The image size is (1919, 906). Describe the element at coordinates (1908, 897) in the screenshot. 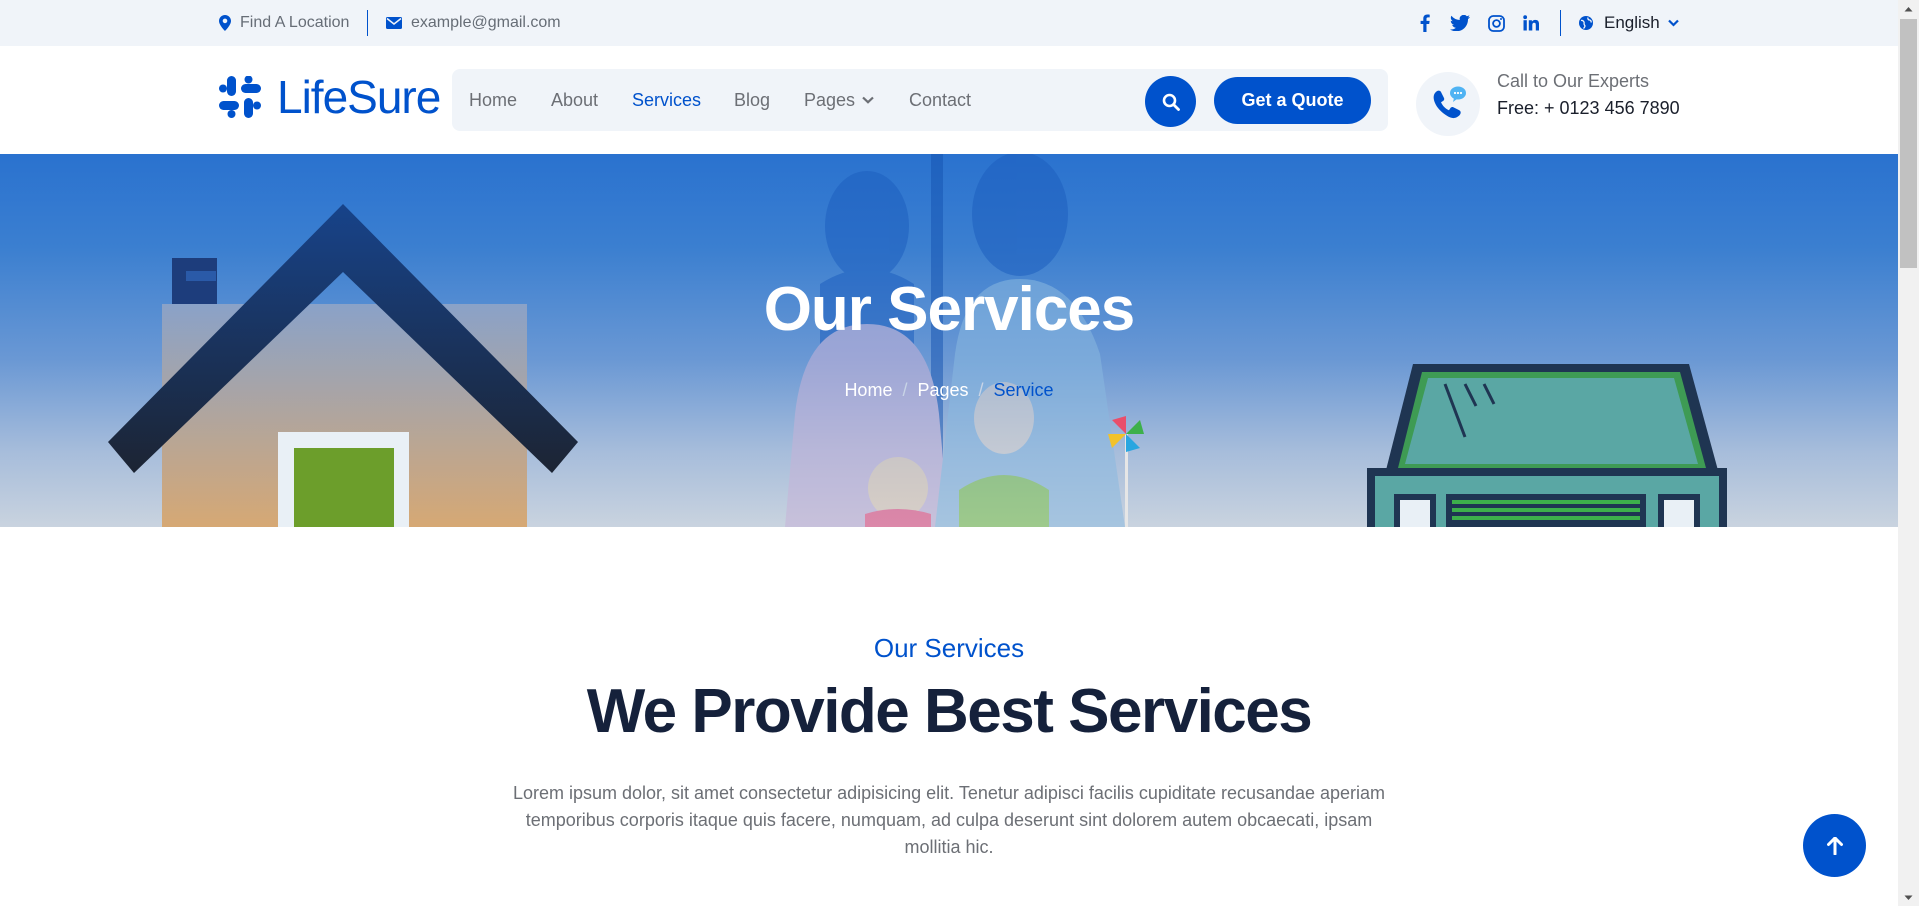

I see `scroll-down-arrow` at that location.